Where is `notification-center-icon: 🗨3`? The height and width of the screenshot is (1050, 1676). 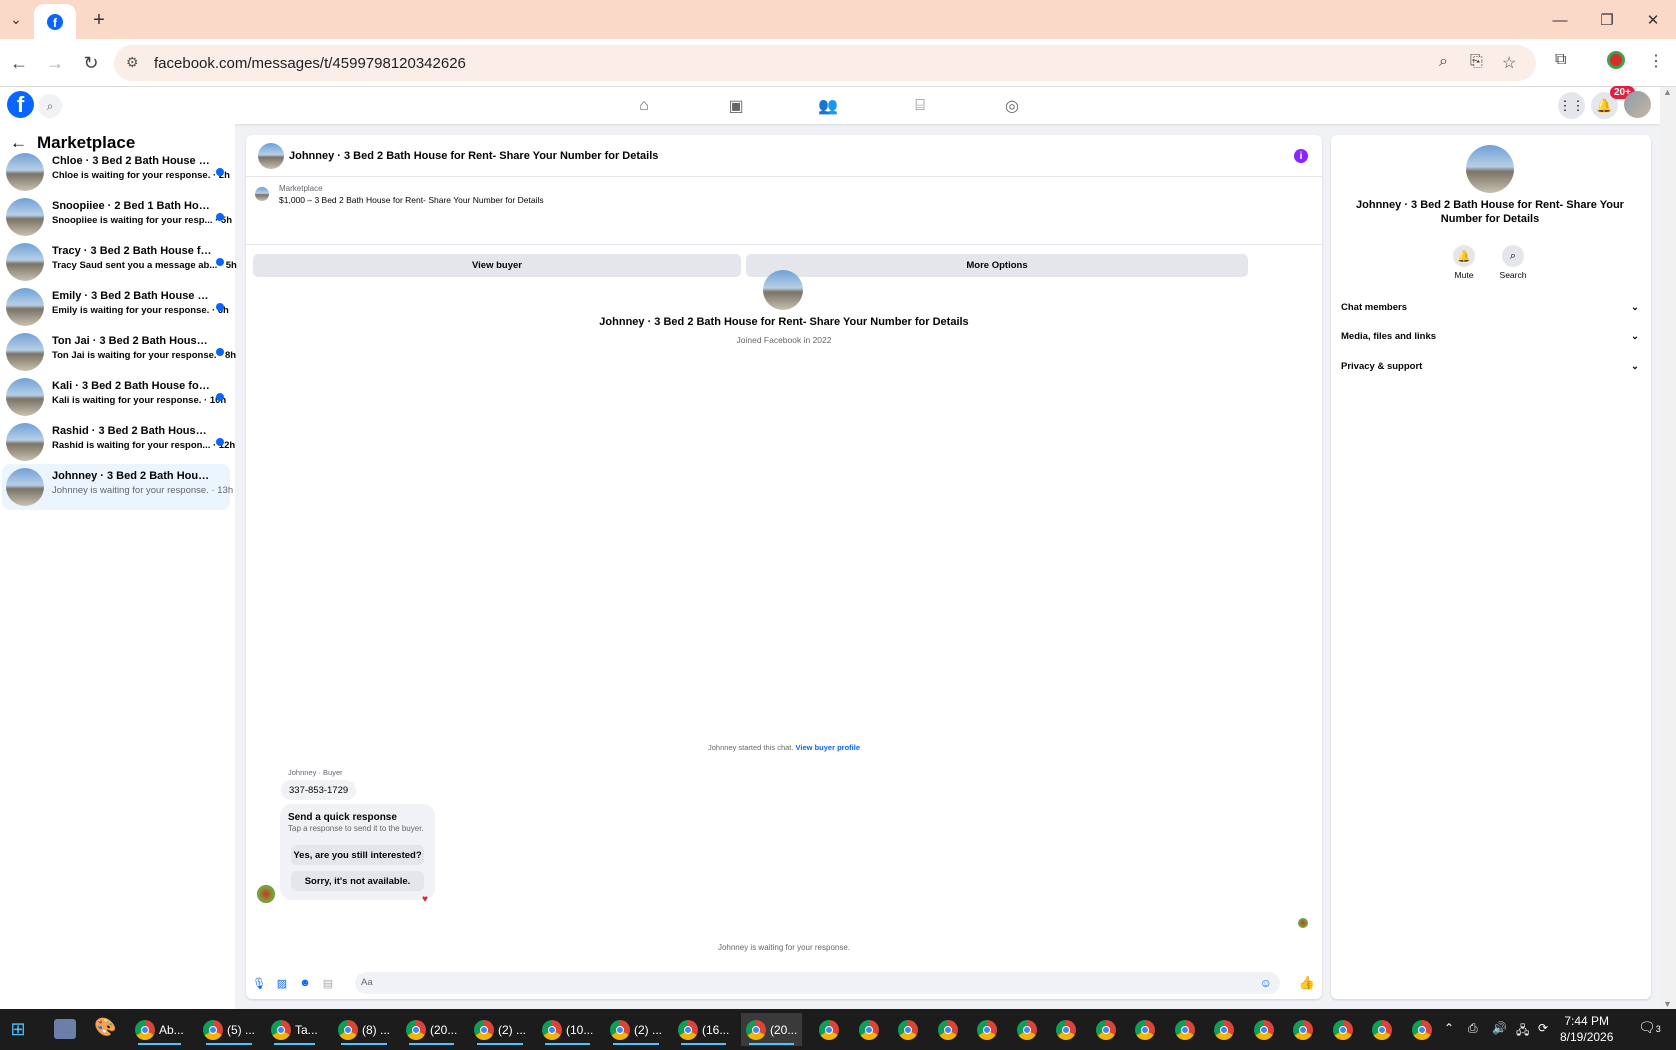
notification-center-icon: 🗨3 is located at coordinates (1649, 1027).